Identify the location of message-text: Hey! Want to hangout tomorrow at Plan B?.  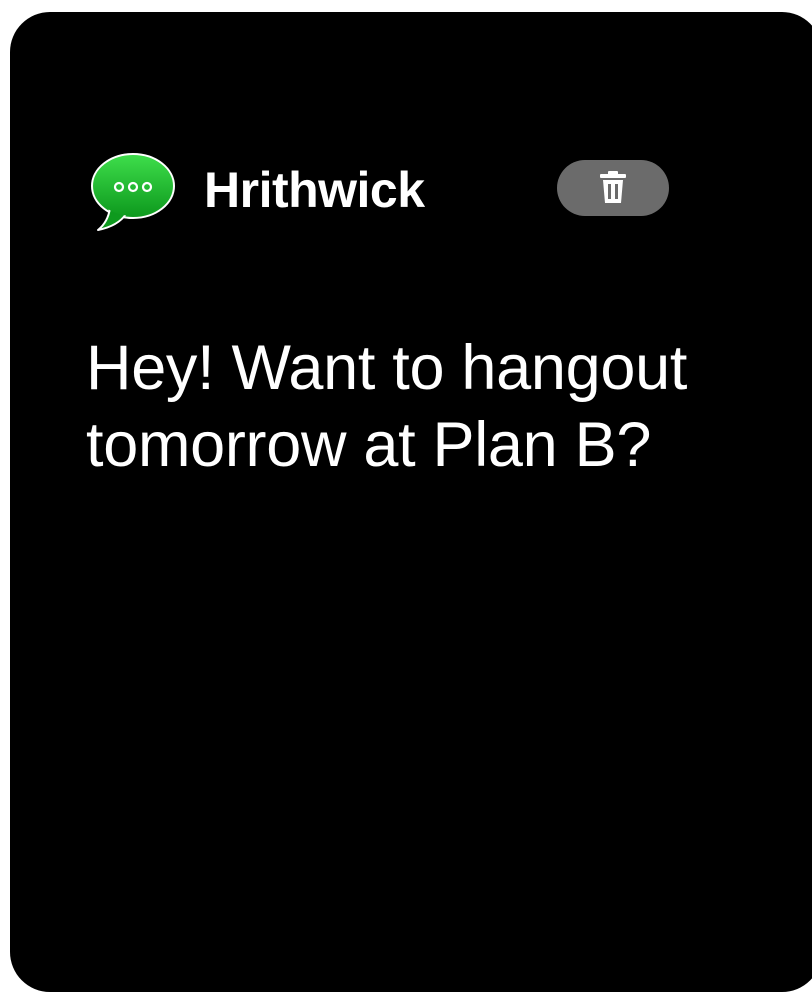
(387, 406).